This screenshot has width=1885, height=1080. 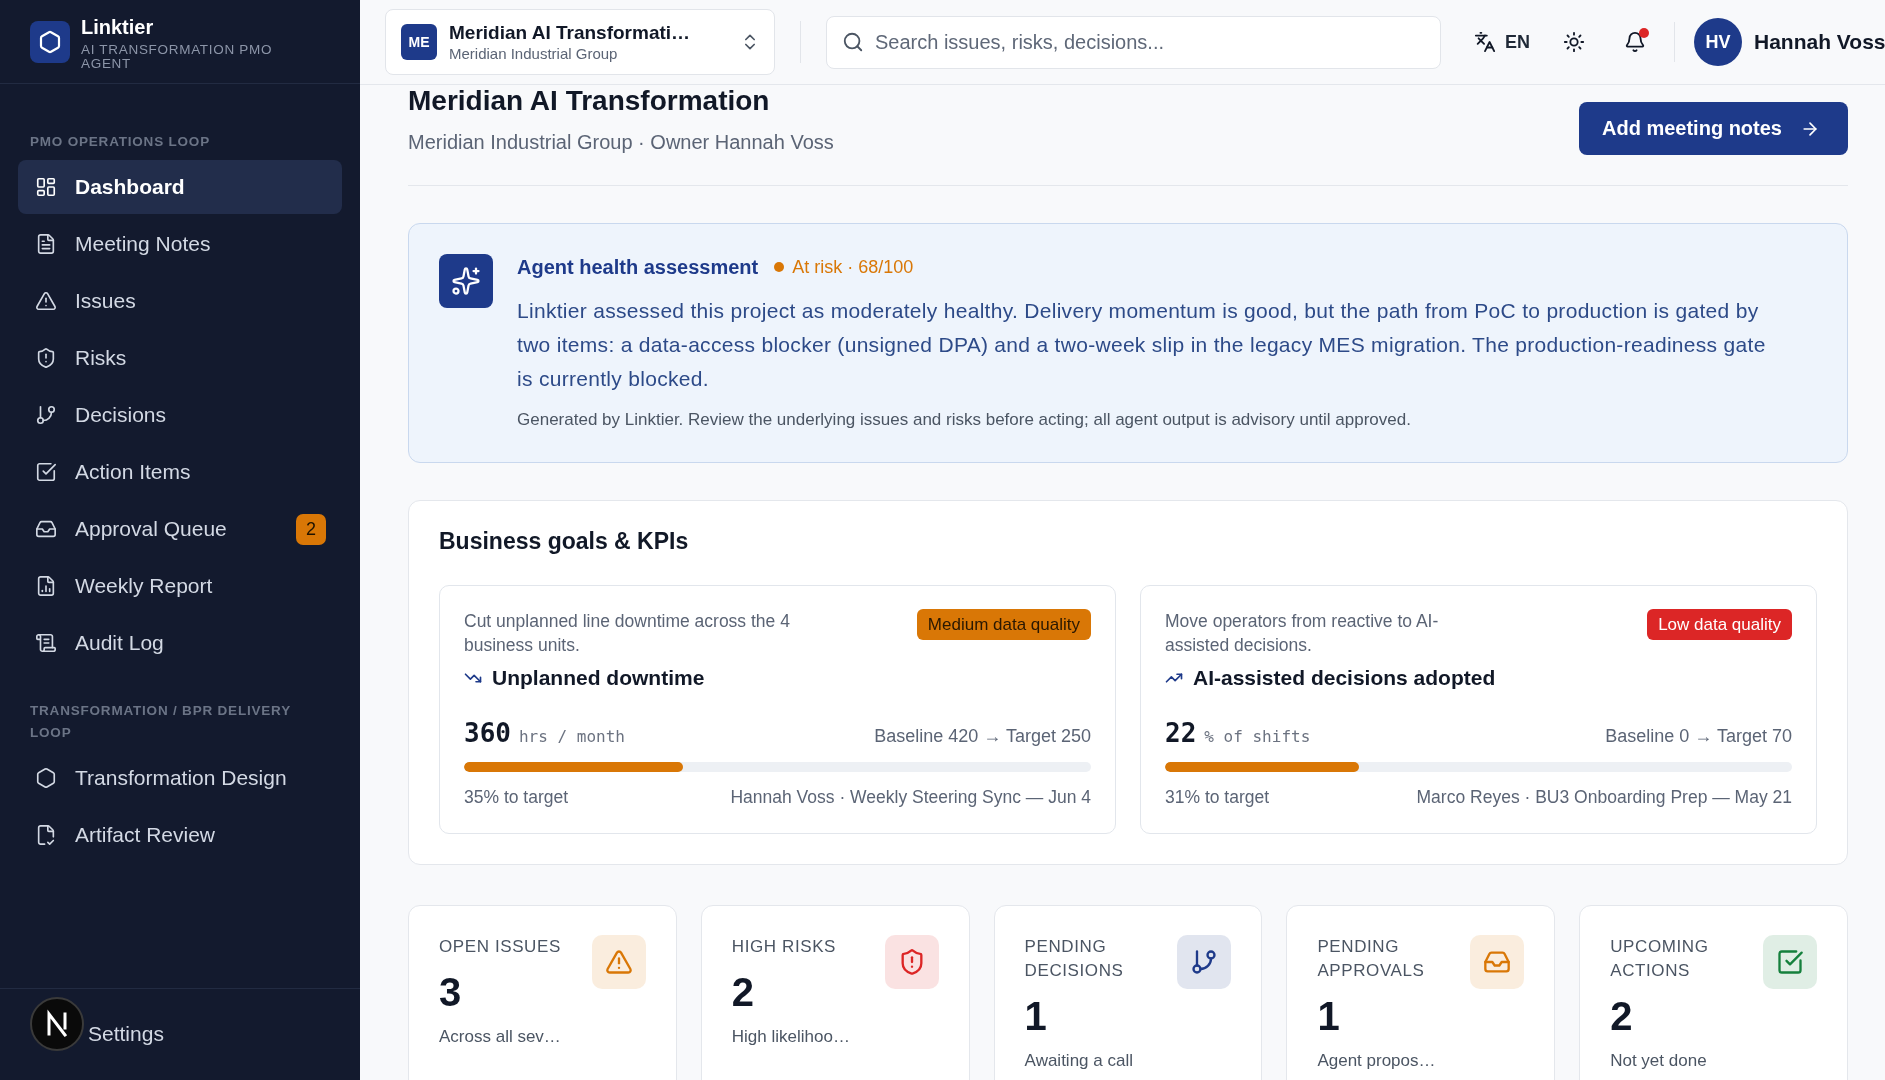 What do you see at coordinates (487, 733) in the screenshot?
I see `kpi-value: 360` at bounding box center [487, 733].